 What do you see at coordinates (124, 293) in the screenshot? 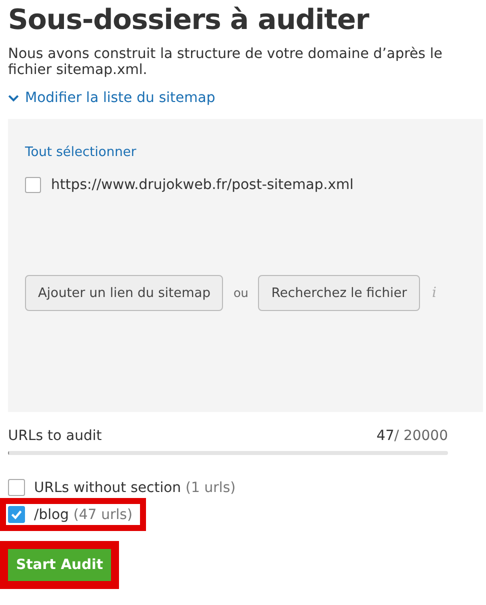
I see `add-link-button: Ajouter un lien du sitemap` at bounding box center [124, 293].